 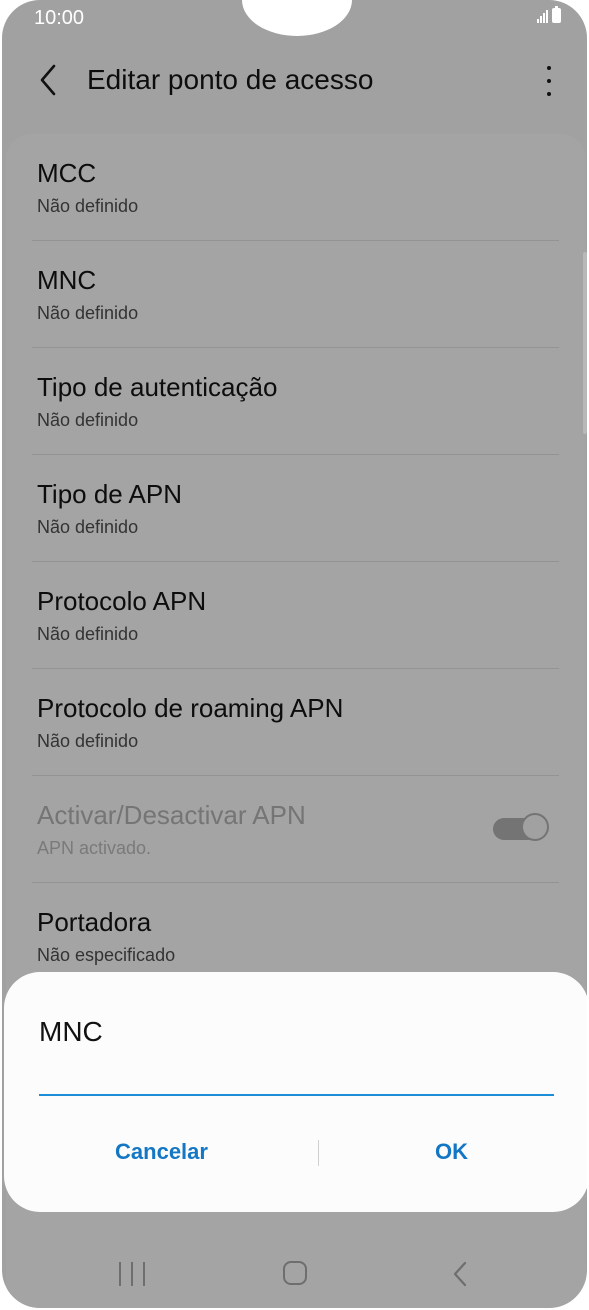 What do you see at coordinates (294, 615) in the screenshot?
I see `setting-apn-protocol: Protocolo APN Não definido` at bounding box center [294, 615].